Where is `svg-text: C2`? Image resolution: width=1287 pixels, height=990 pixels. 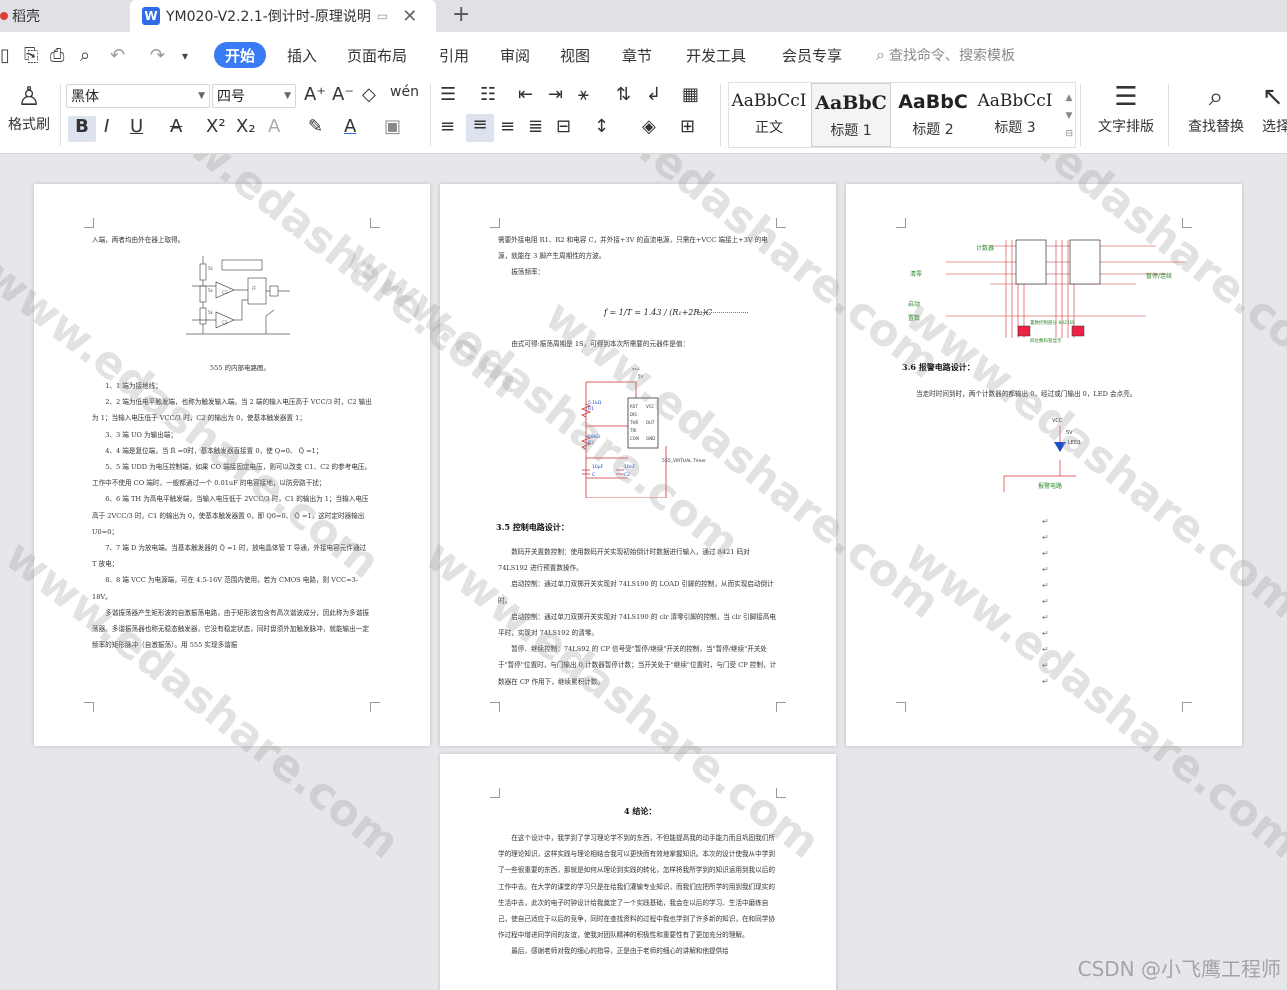
svg-text: C2 is located at coordinates (225, 322).